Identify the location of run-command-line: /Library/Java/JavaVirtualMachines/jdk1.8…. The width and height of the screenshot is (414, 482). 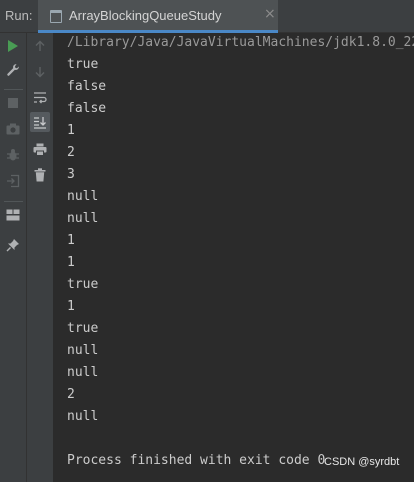
(240, 42).